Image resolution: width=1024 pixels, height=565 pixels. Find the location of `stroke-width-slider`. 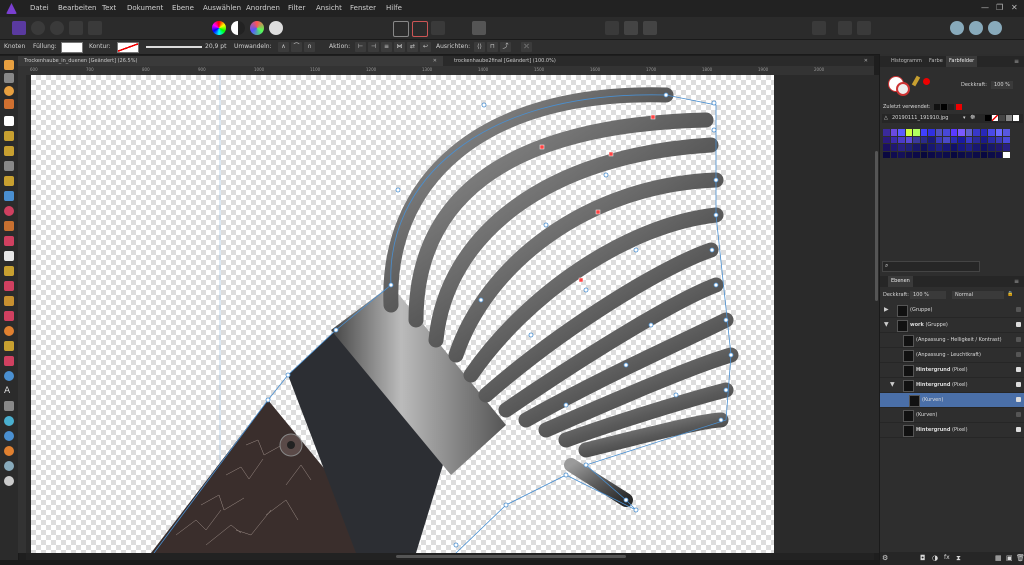

stroke-width-slider is located at coordinates (174, 47).